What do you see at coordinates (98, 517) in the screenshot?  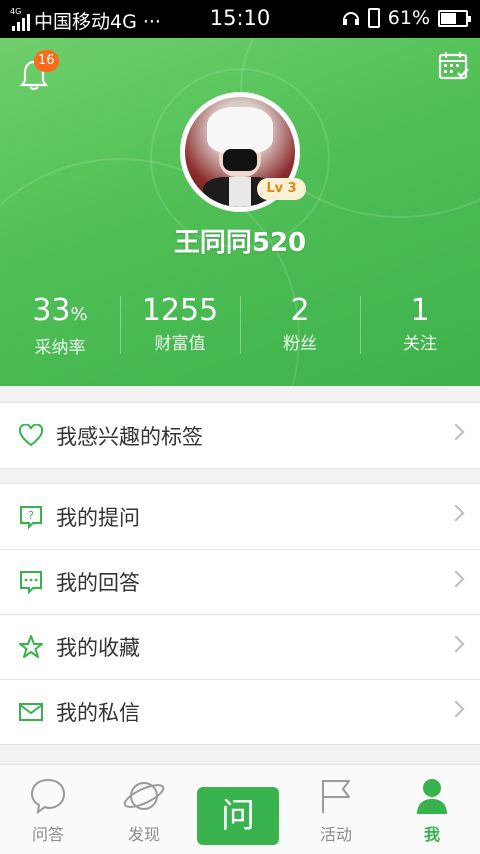 I see `menu-item-label: 我的提问` at bounding box center [98, 517].